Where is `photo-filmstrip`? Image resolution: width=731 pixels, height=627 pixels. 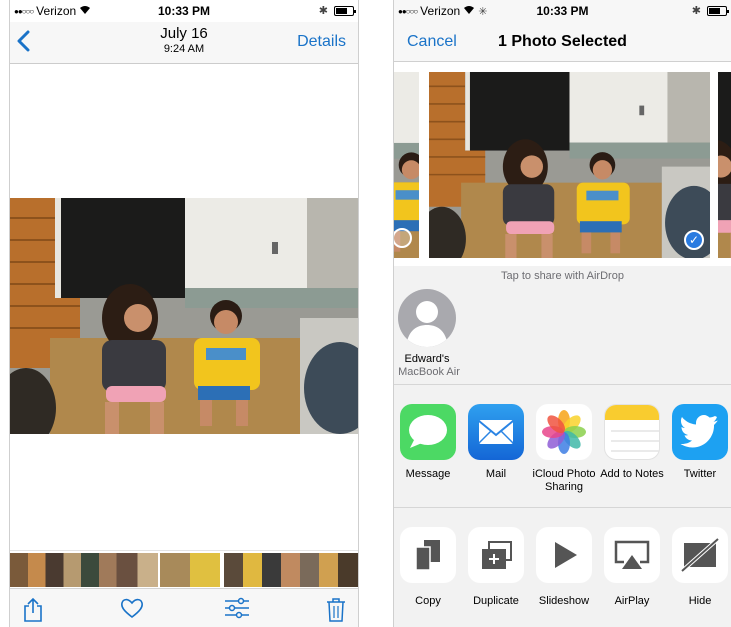 photo-filmstrip is located at coordinates (184, 569).